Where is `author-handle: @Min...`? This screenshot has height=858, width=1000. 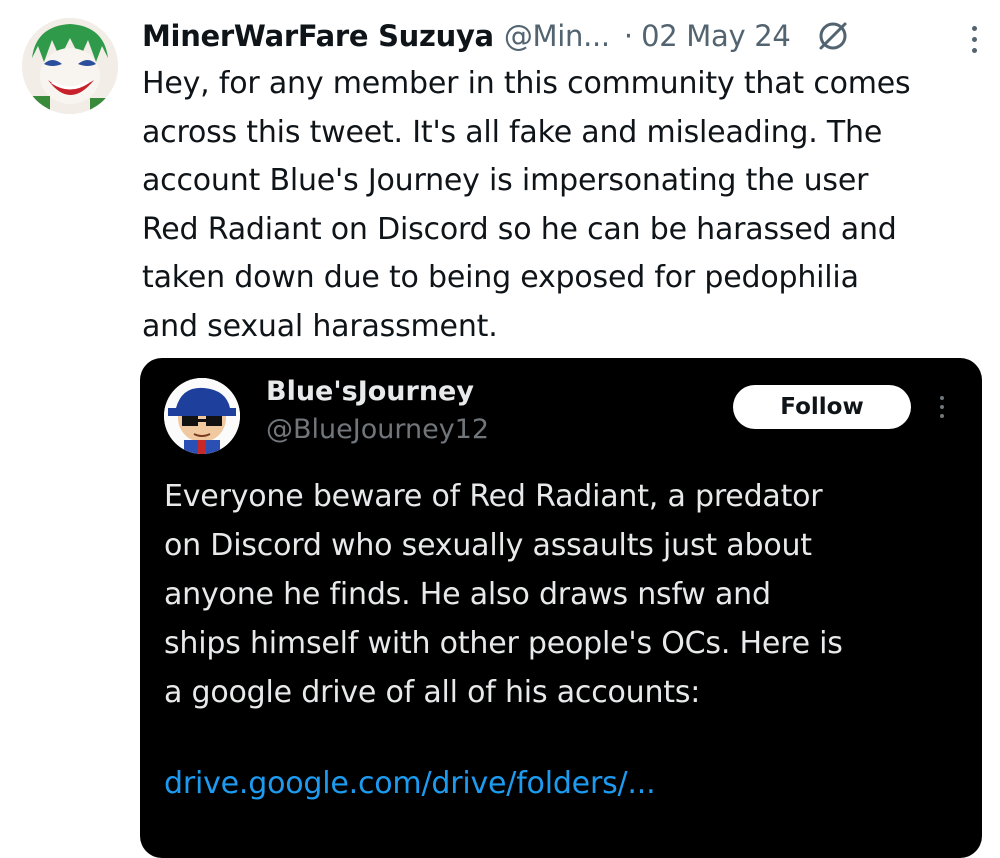
author-handle: @Min... is located at coordinates (557, 36).